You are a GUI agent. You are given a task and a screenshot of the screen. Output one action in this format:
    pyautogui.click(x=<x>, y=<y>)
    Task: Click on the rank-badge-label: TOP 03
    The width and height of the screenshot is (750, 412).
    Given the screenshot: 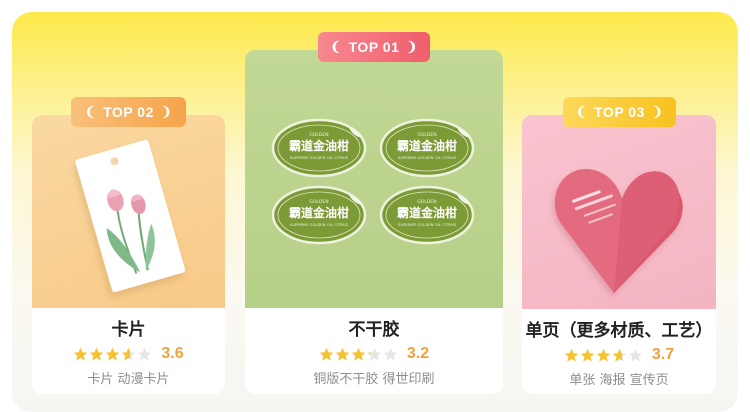 What is the action you would take?
    pyautogui.click(x=619, y=112)
    